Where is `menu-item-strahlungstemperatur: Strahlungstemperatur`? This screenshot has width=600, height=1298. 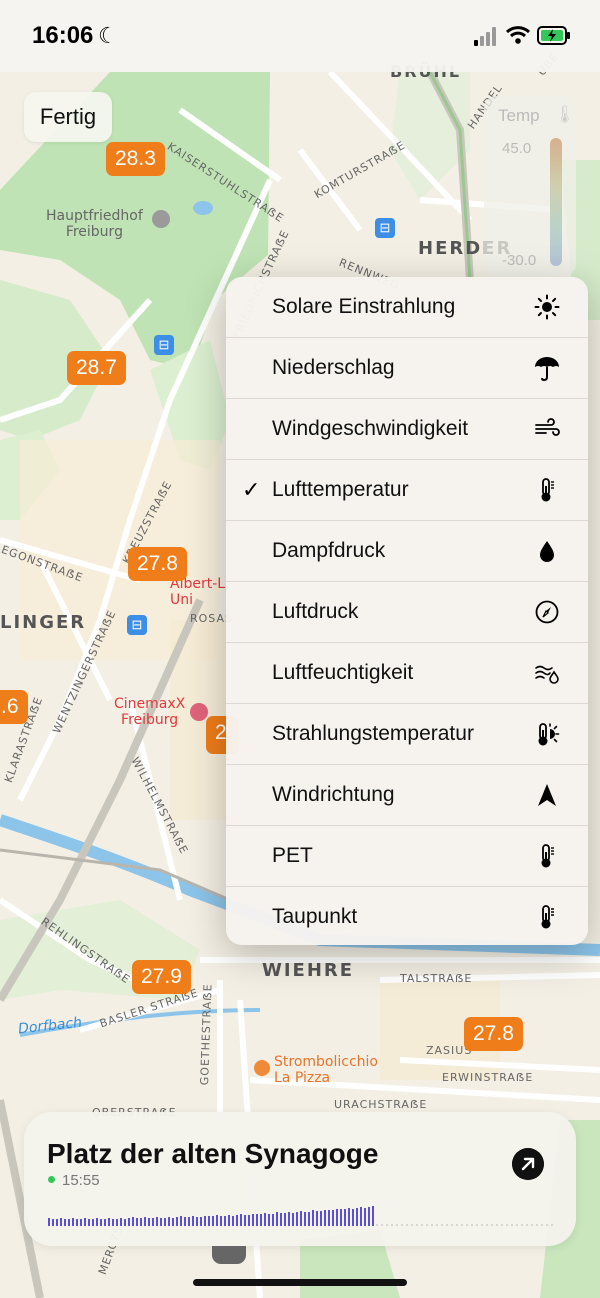 menu-item-strahlungstemperatur: Strahlungstemperatur is located at coordinates (407, 734).